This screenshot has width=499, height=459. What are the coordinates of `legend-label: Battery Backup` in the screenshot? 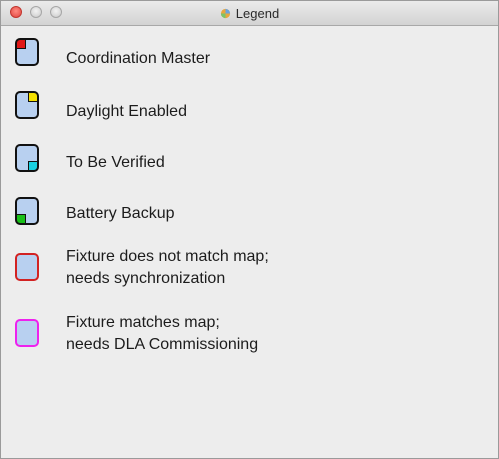 It's located at (120, 213).